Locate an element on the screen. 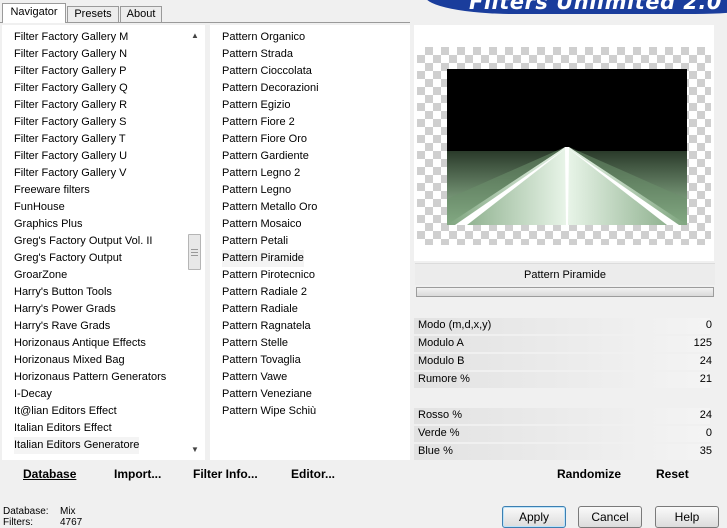 The image size is (727, 528). category-item: It@lian Editors Effect is located at coordinates (65, 411).